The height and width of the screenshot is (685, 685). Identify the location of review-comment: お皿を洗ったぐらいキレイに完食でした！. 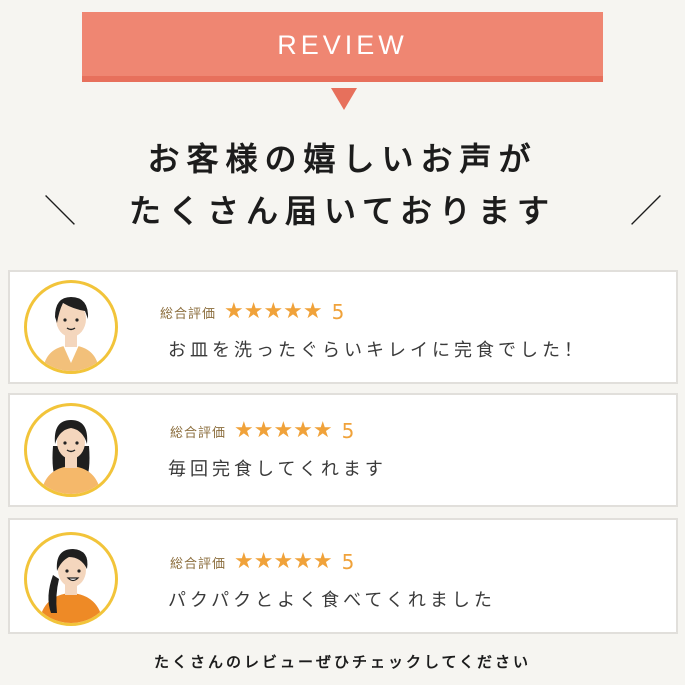
(377, 350).